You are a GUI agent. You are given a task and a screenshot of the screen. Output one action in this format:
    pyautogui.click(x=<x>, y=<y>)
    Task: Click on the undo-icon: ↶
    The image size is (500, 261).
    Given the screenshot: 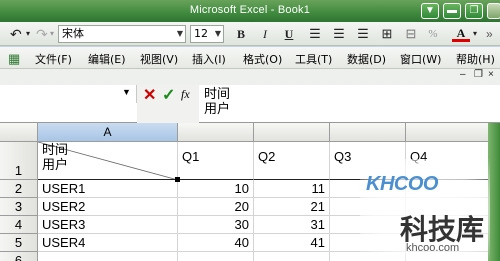 What is the action you would take?
    pyautogui.click(x=16, y=34)
    